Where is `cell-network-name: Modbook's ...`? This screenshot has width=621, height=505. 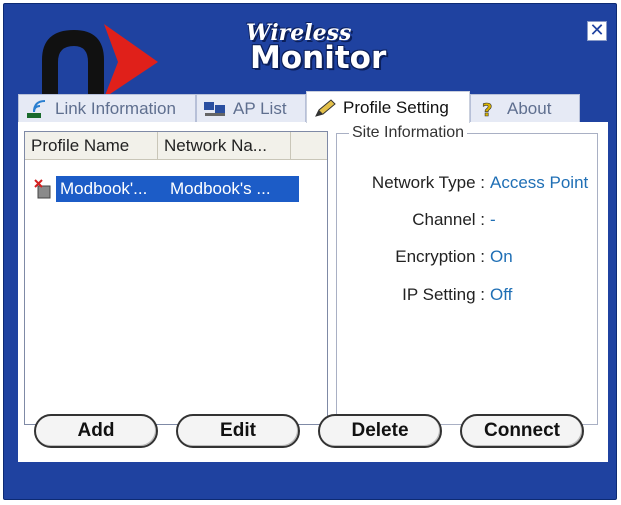 cell-network-name: Modbook's ... is located at coordinates (220, 188).